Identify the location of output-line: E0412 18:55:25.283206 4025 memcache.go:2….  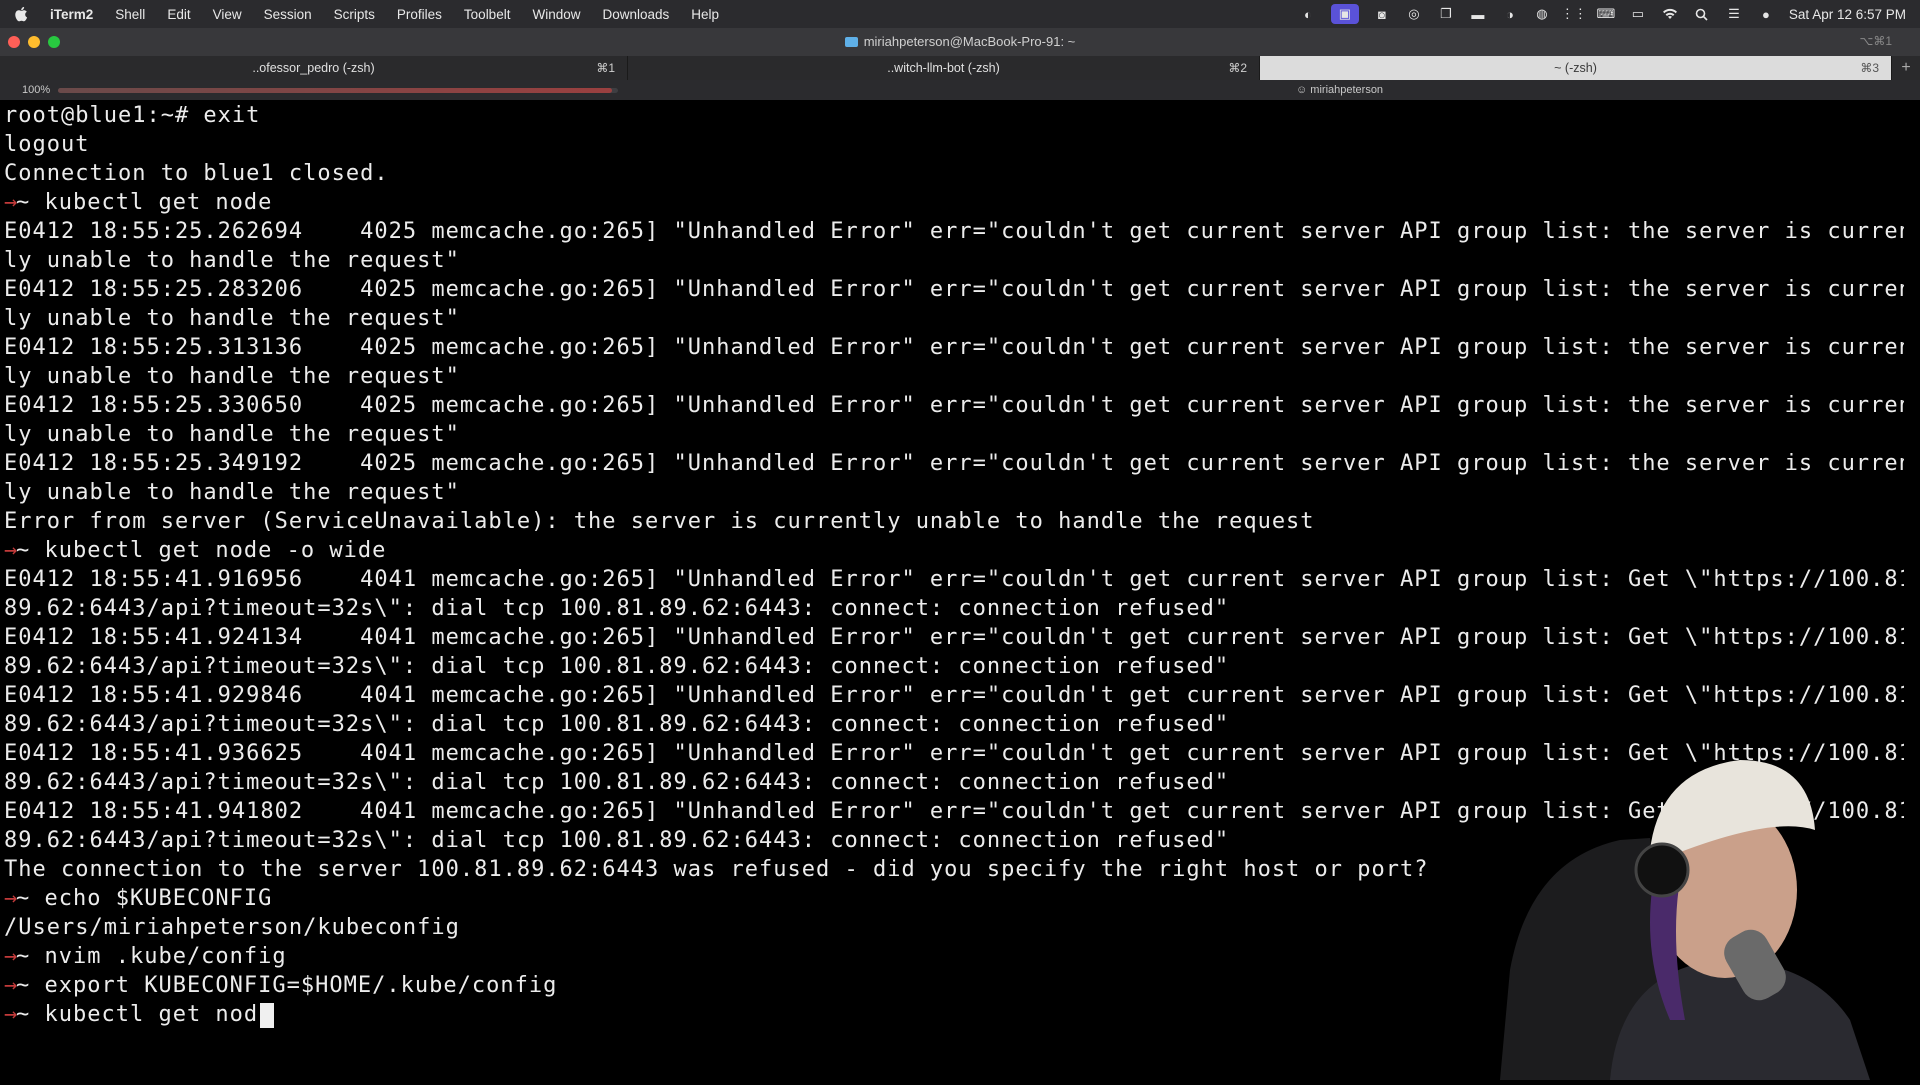
(954, 289).